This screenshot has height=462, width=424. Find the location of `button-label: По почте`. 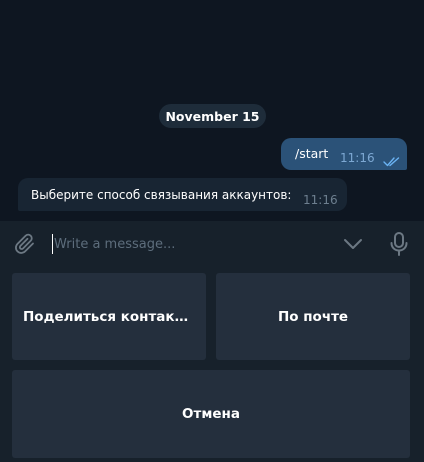

button-label: По почте is located at coordinates (313, 316).